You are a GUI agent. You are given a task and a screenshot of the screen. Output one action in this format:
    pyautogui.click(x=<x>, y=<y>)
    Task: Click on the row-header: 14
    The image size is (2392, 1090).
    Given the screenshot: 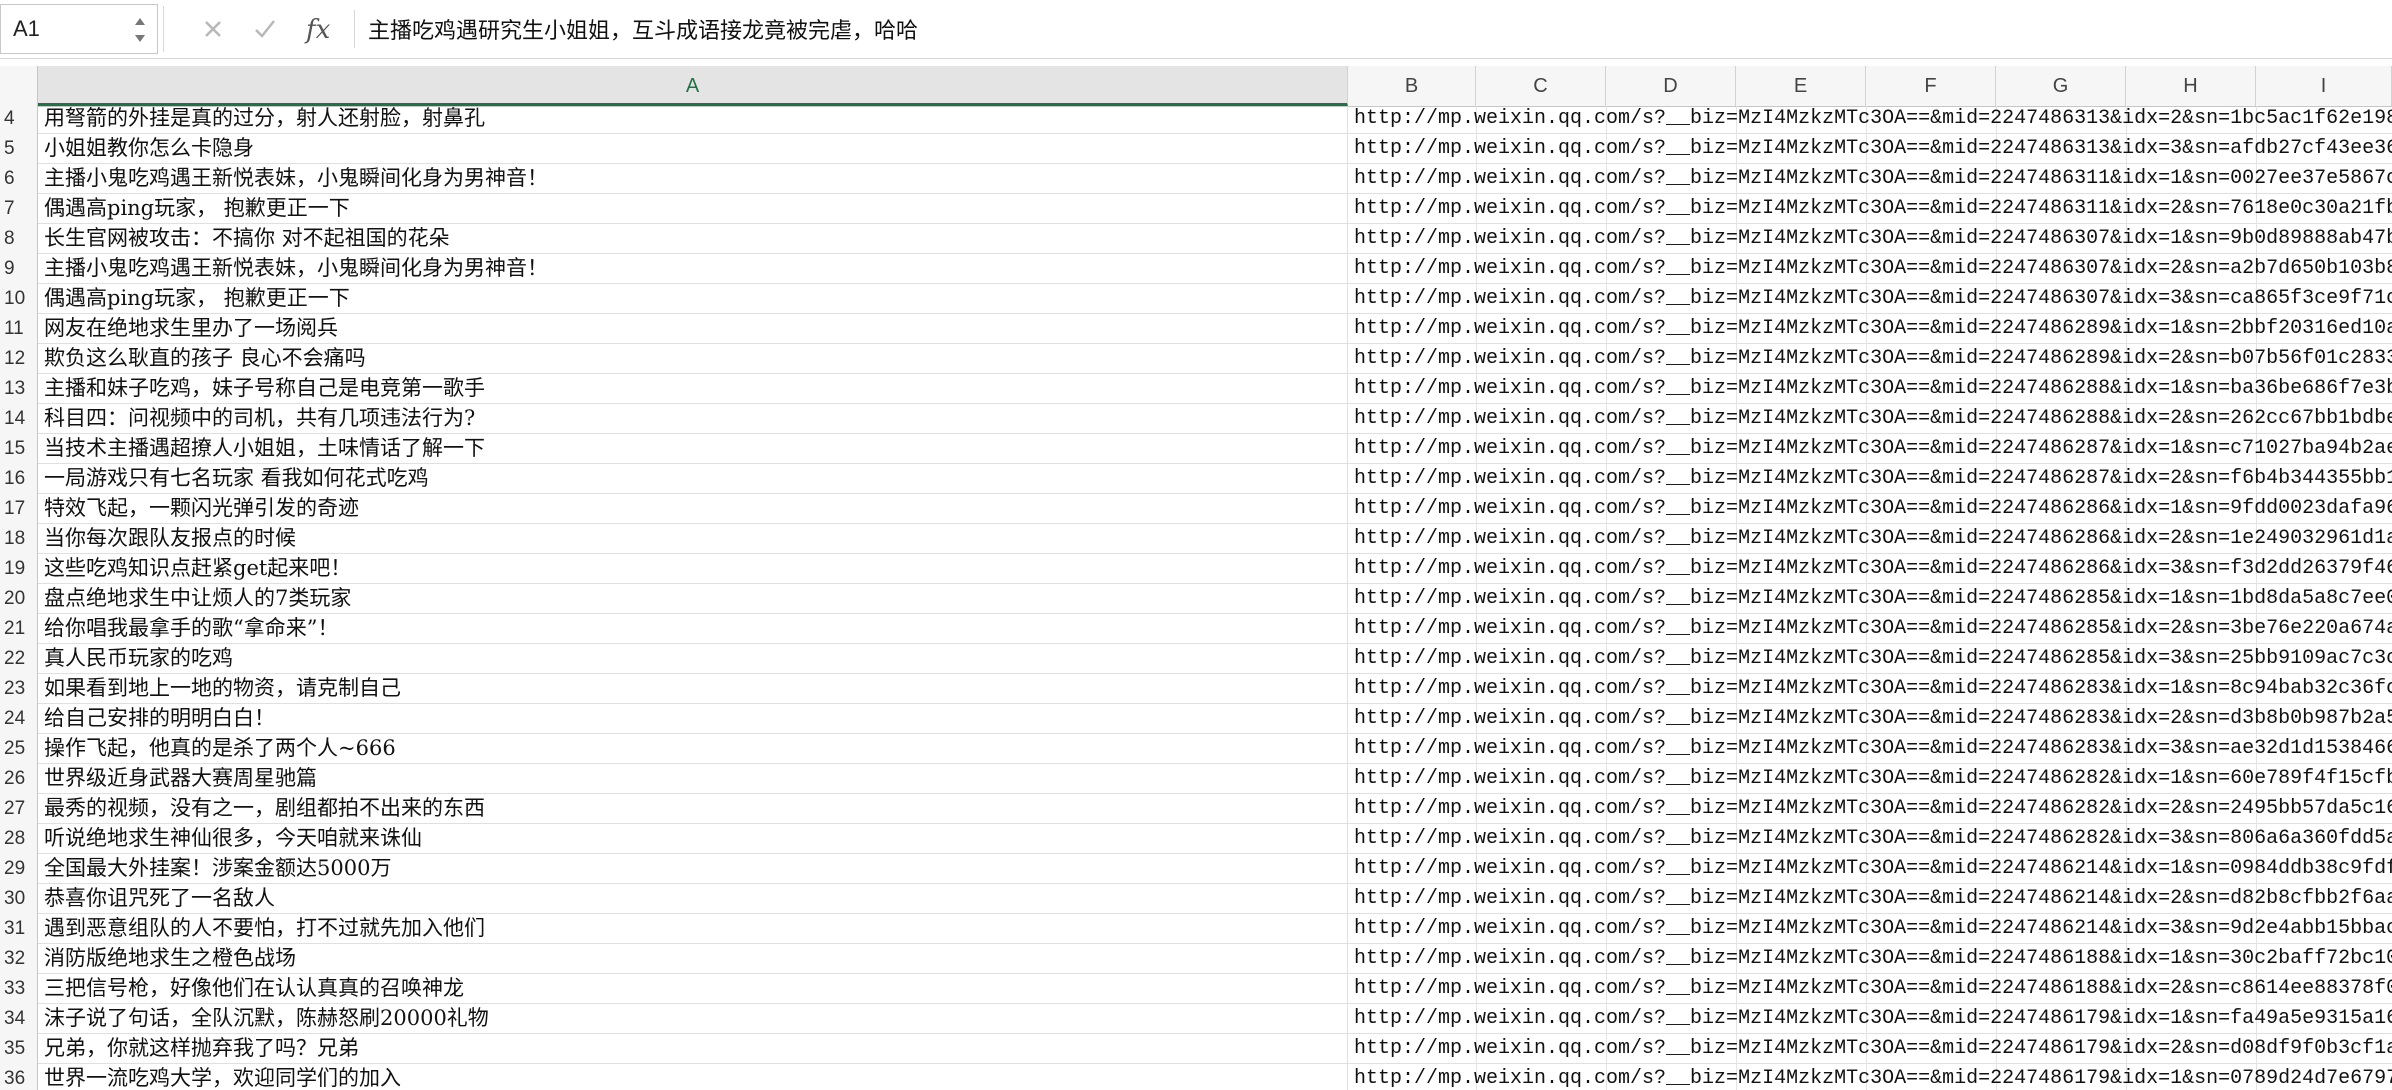 What is the action you would take?
    pyautogui.click(x=19, y=419)
    